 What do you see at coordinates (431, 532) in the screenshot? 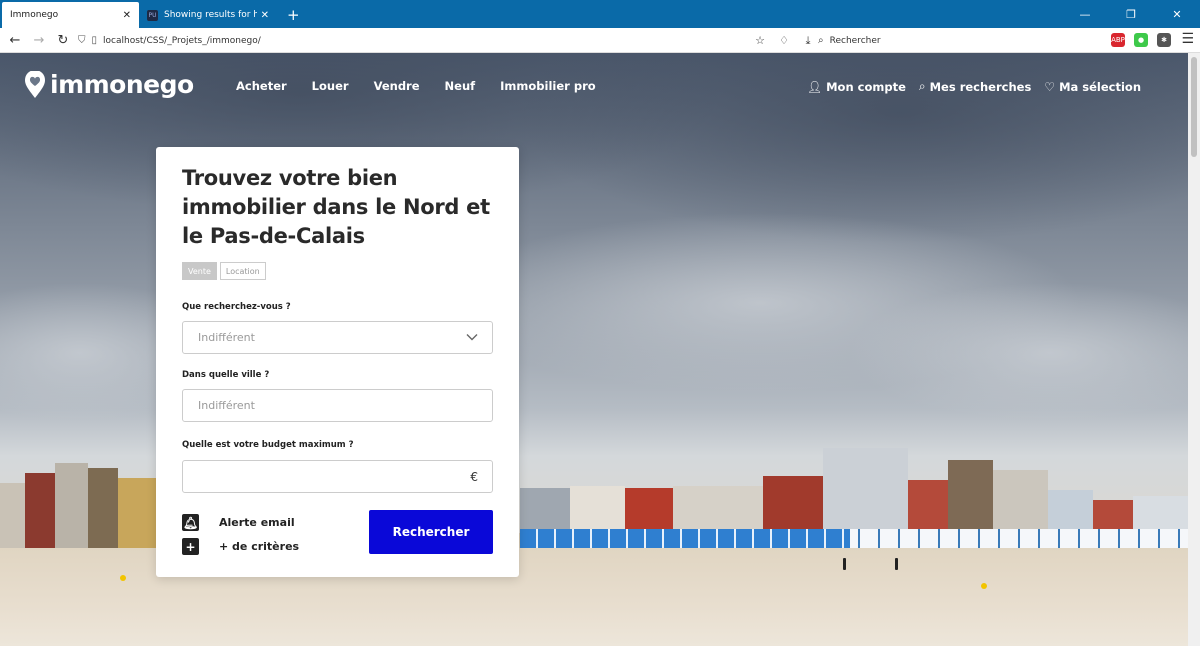
I see `search-submit-button: Rechercher` at bounding box center [431, 532].